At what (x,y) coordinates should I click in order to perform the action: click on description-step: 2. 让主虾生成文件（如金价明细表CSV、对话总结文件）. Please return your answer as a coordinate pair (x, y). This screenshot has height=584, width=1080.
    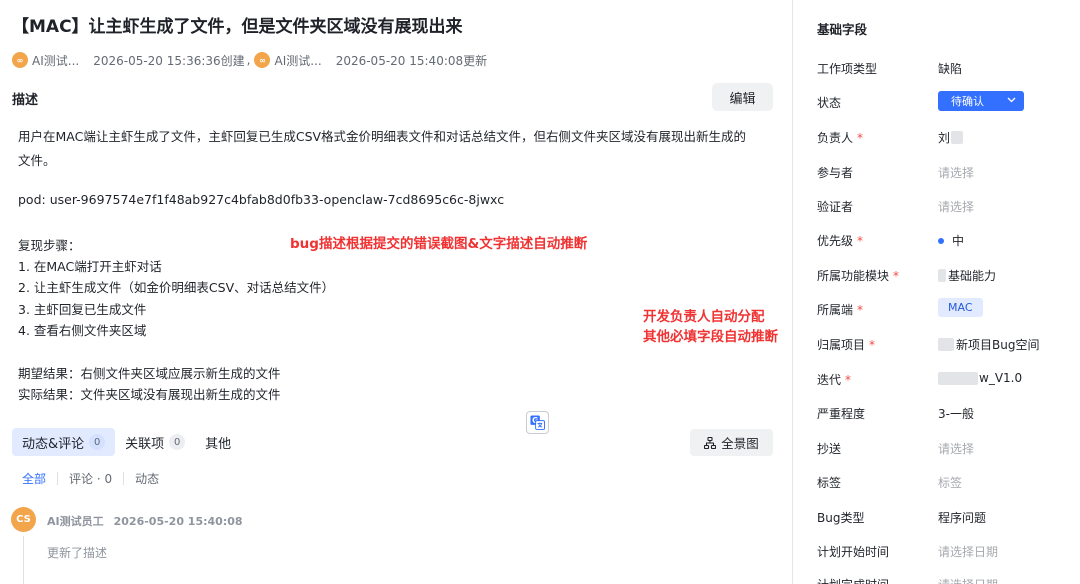
    Looking at the image, I should click on (176, 287).